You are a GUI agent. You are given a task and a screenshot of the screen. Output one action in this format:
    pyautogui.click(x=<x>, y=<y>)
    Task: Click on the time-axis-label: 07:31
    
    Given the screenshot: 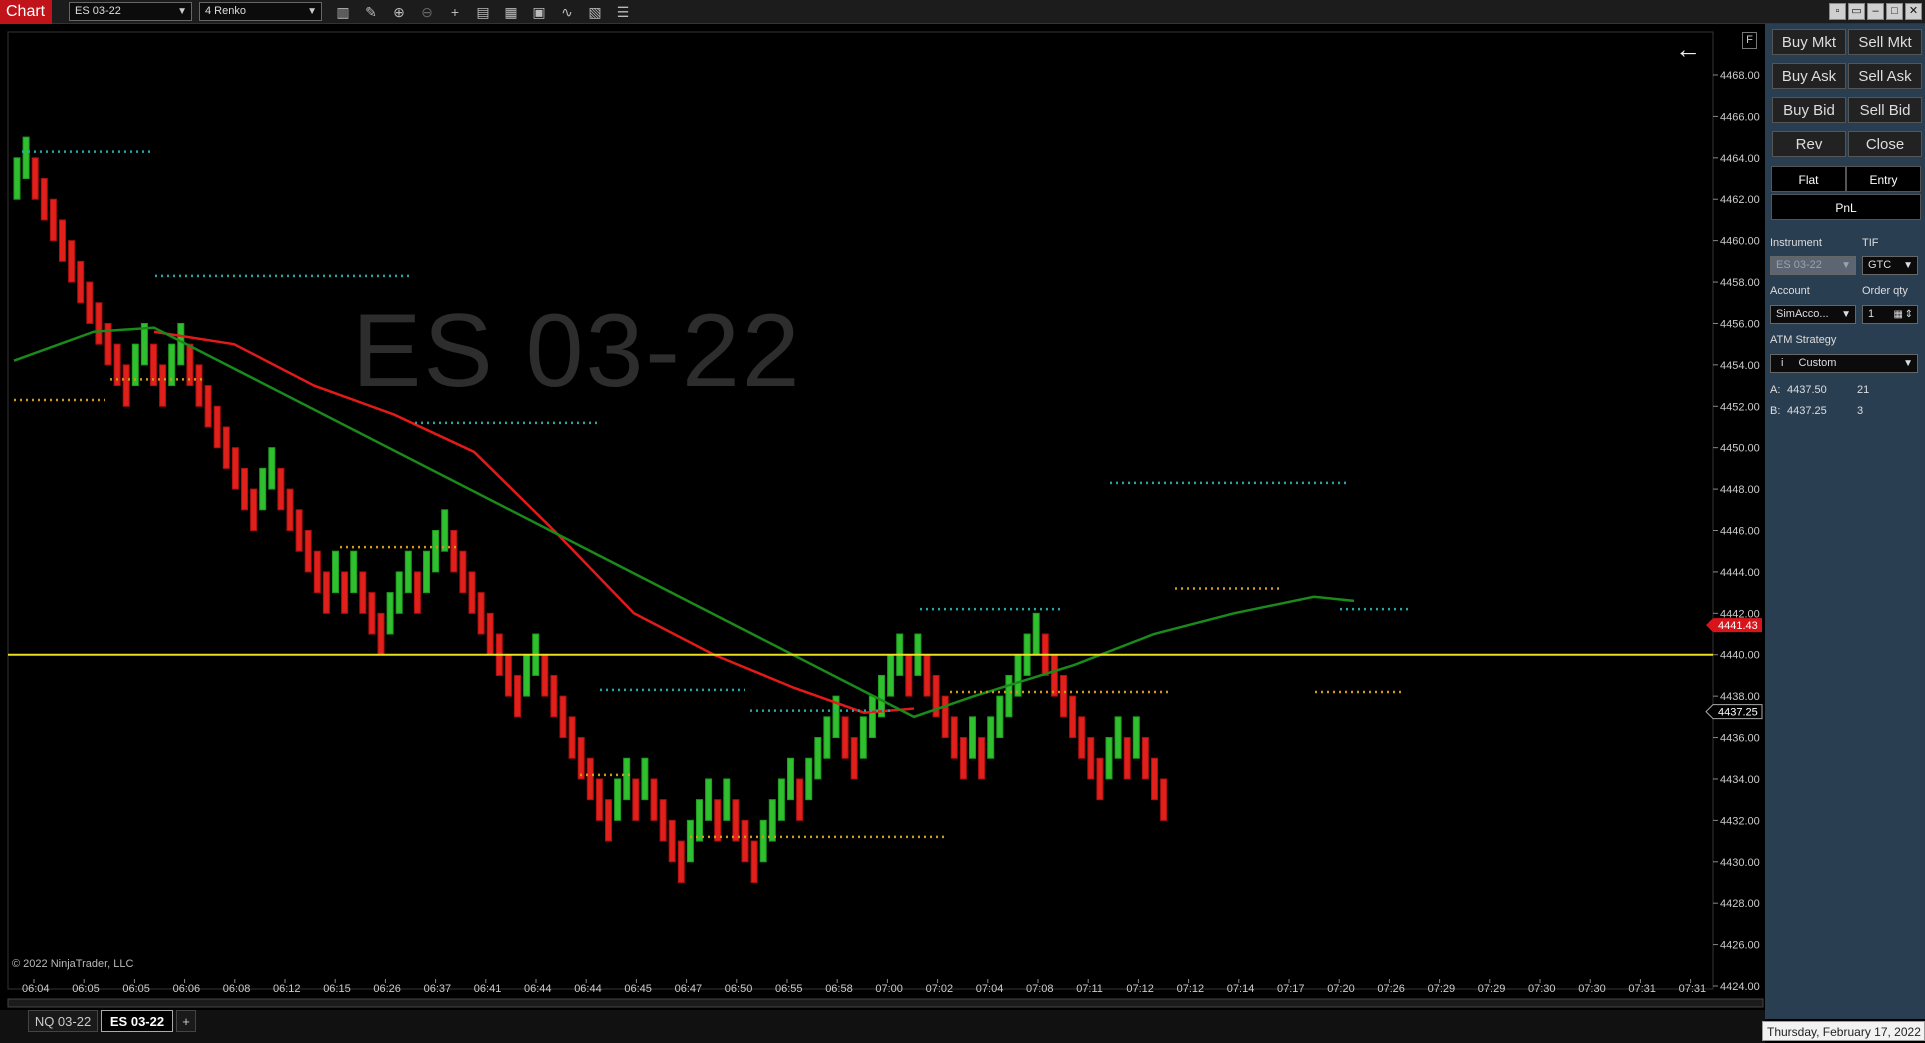 What is the action you would take?
    pyautogui.click(x=1693, y=989)
    